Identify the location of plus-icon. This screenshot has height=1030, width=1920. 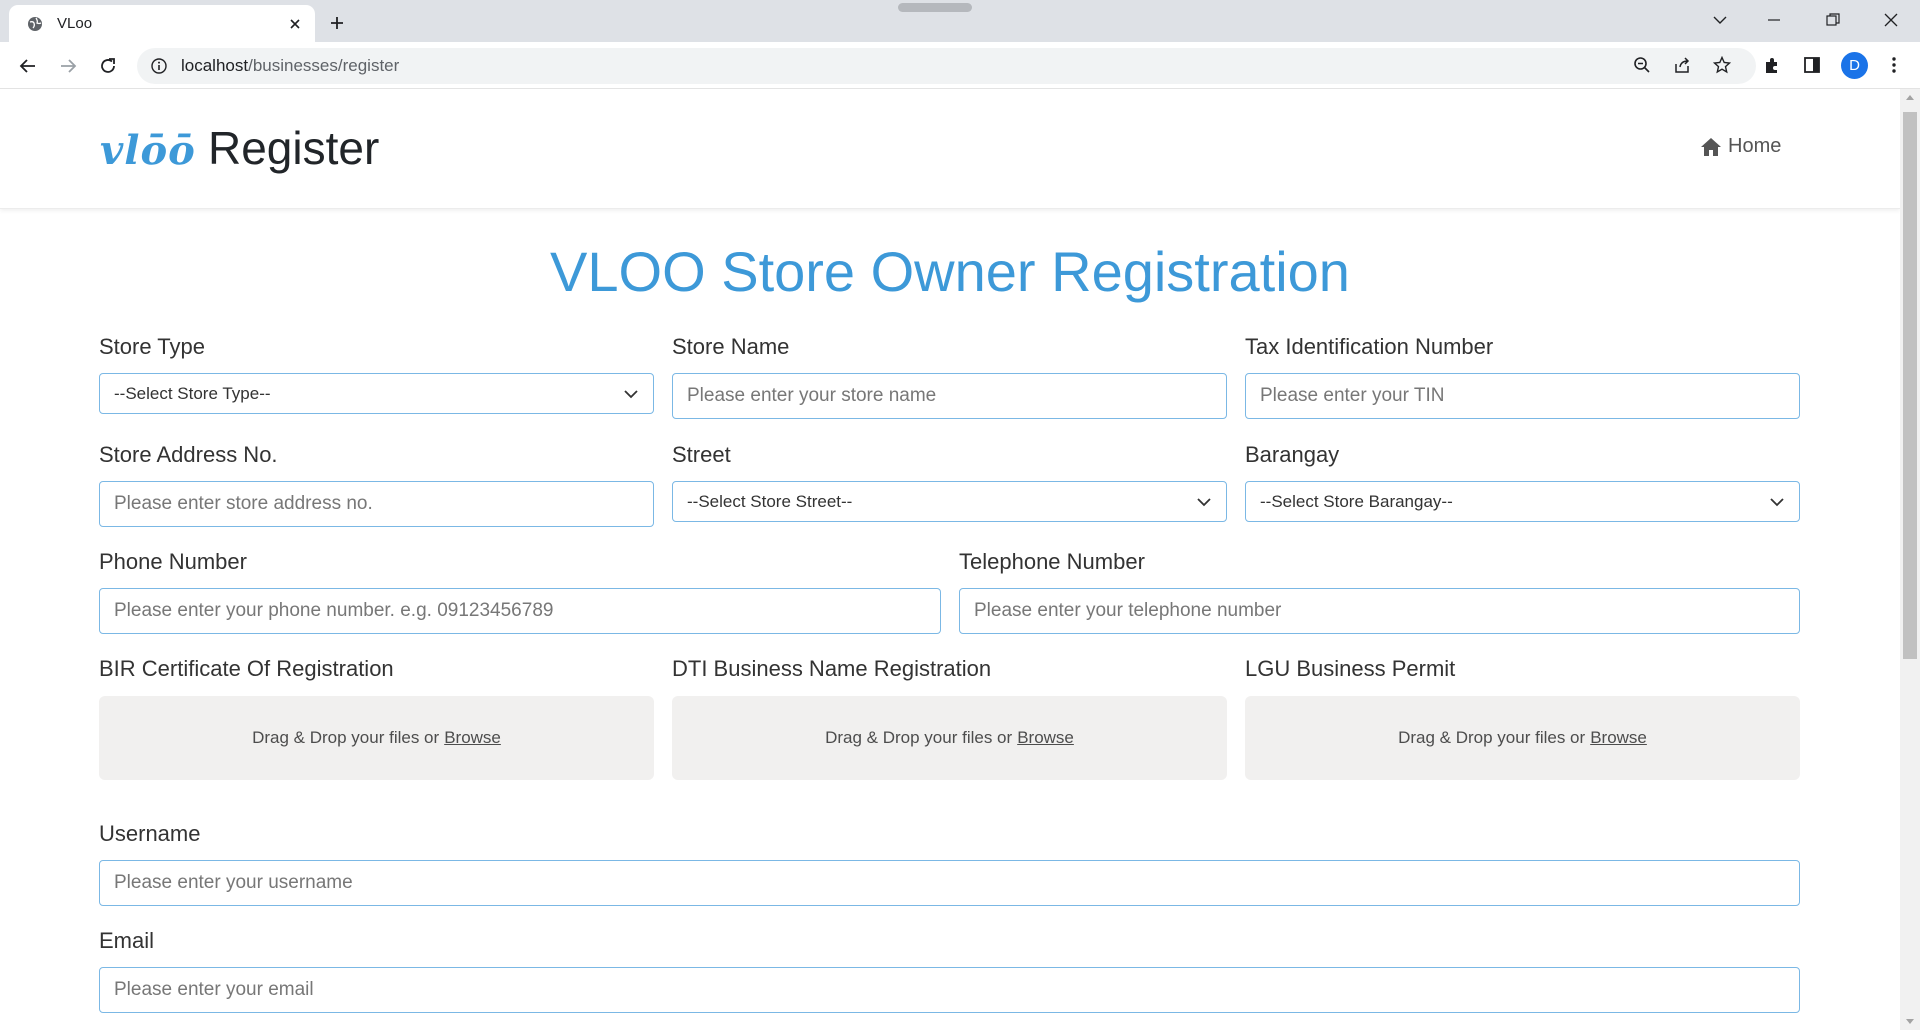
(337, 23).